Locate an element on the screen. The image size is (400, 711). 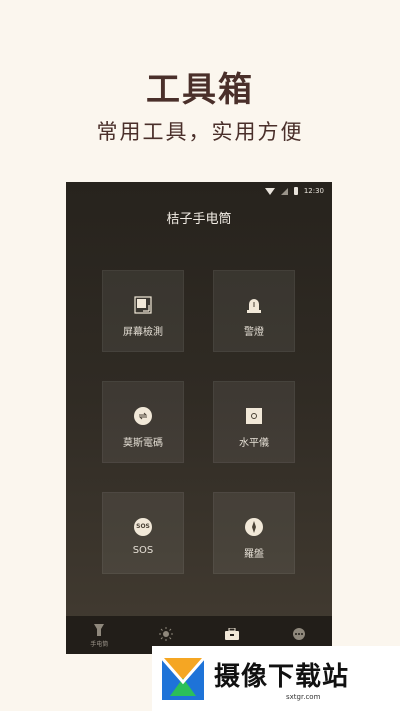
status-time: 12:30 is located at coordinates (313, 191).